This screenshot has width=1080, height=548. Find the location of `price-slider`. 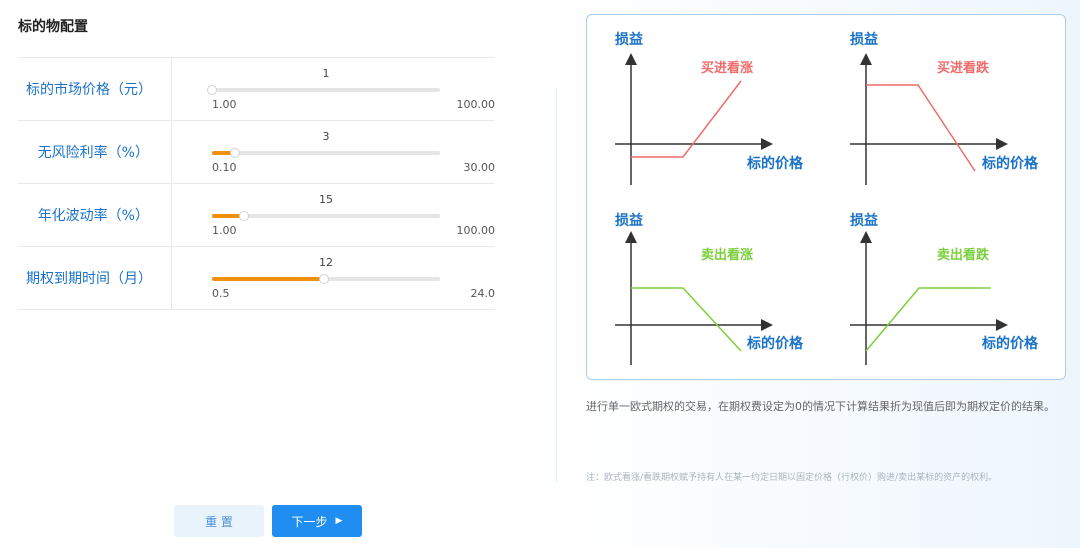

price-slider is located at coordinates (323, 90).